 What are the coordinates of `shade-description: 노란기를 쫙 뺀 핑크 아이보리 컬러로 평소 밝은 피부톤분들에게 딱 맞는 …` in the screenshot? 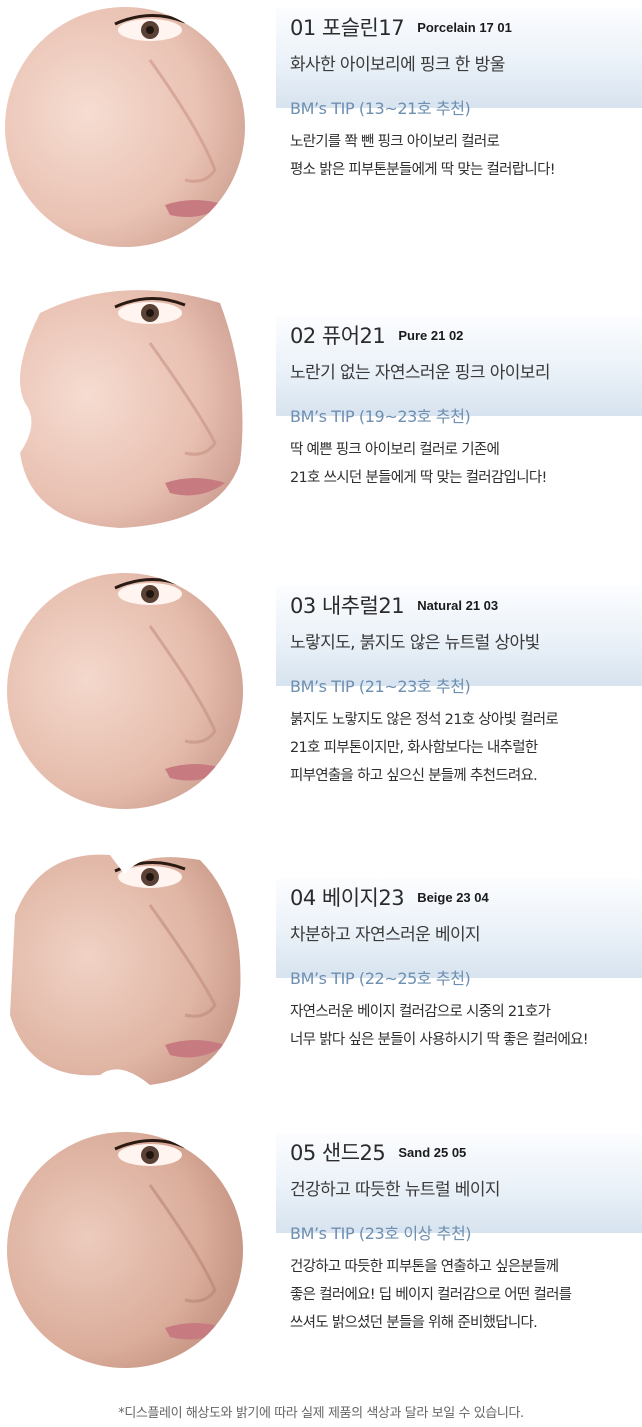 It's located at (466, 156).